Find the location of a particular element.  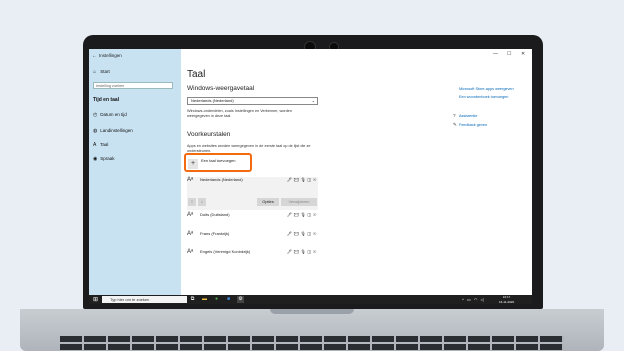

language-name: Engels (Verenigd Koninkrijk) is located at coordinates (225, 251).